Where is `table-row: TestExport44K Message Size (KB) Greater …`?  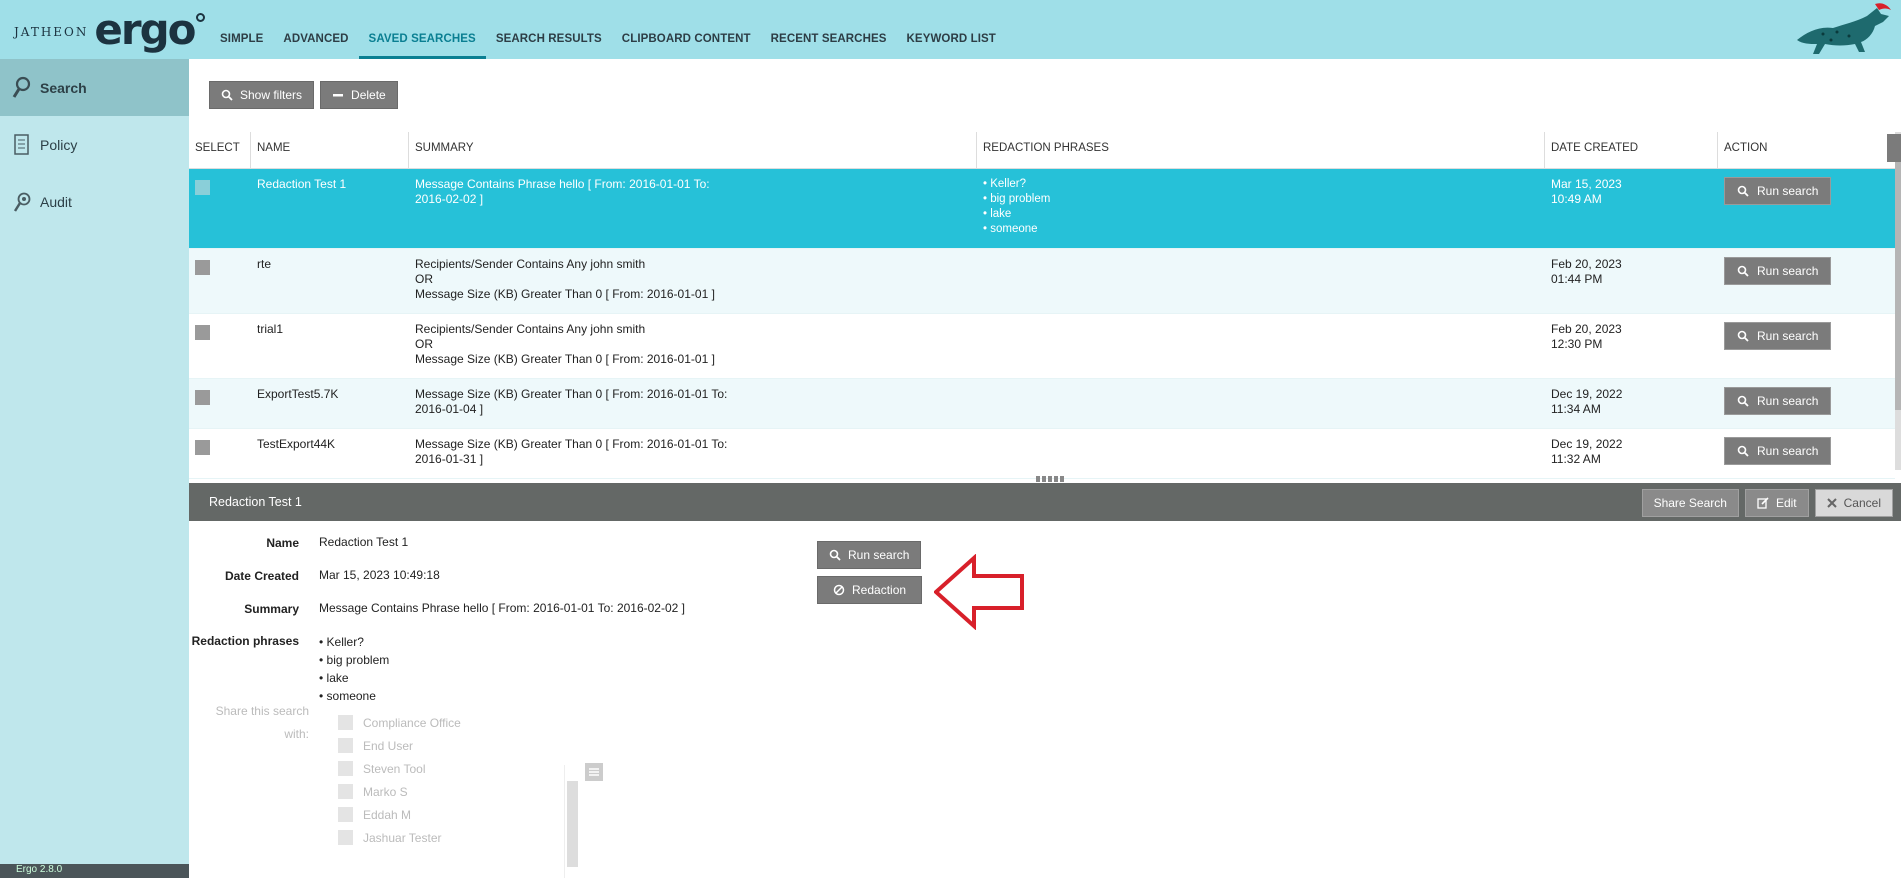
table-row: TestExport44K Message Size (KB) Greater … is located at coordinates (1042, 454).